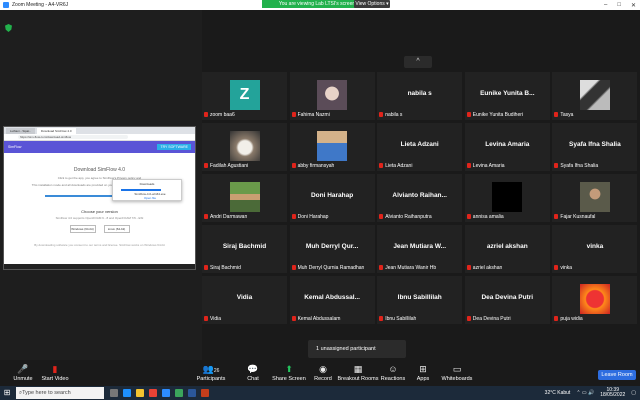 Image resolution: width=640 pixels, height=400 pixels. I want to click on participant-display-name: vinka, so click(595, 246).